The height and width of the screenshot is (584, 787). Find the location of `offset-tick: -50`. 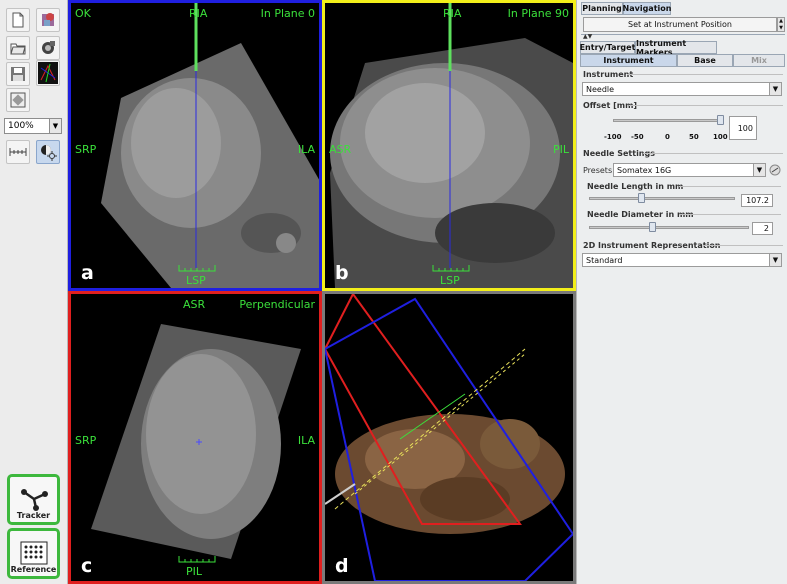

offset-tick: -50 is located at coordinates (637, 137).